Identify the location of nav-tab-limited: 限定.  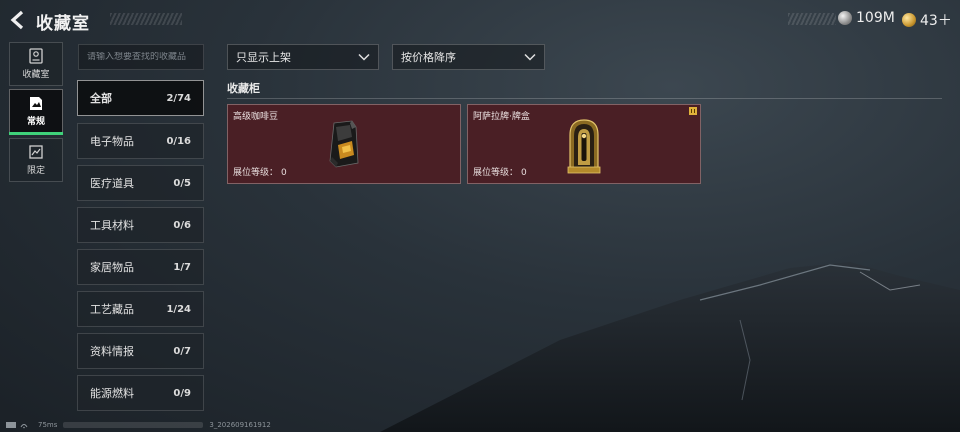
(36, 160).